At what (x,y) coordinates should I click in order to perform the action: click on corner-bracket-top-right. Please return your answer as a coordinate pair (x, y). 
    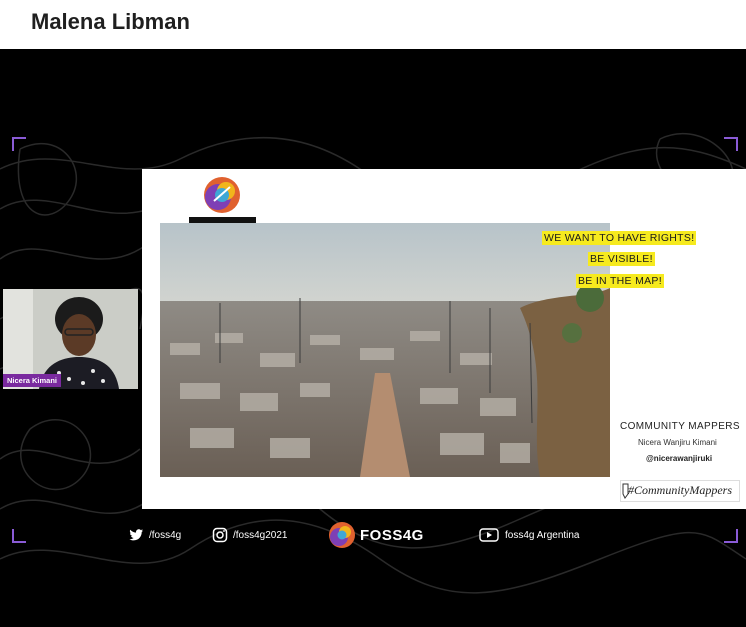
    Looking at the image, I should click on (731, 144).